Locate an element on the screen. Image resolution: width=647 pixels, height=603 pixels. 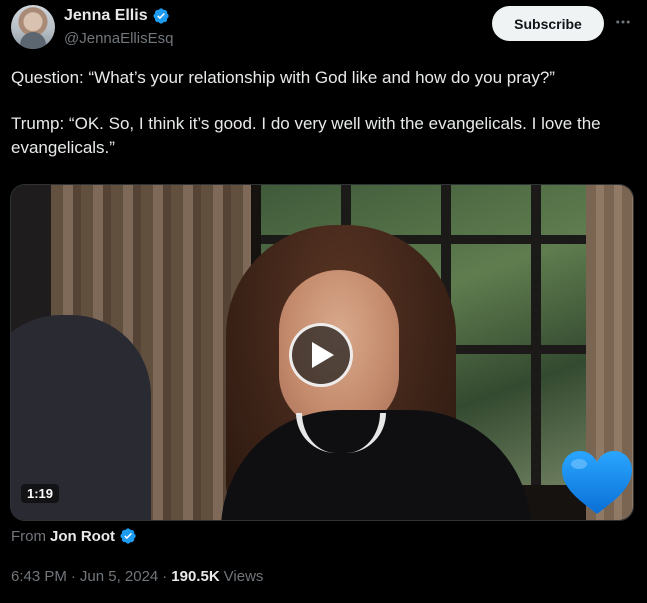
tweet-meta: 6:43 PM · Jun 5, 2024 · 190.5K Views is located at coordinates (137, 576).